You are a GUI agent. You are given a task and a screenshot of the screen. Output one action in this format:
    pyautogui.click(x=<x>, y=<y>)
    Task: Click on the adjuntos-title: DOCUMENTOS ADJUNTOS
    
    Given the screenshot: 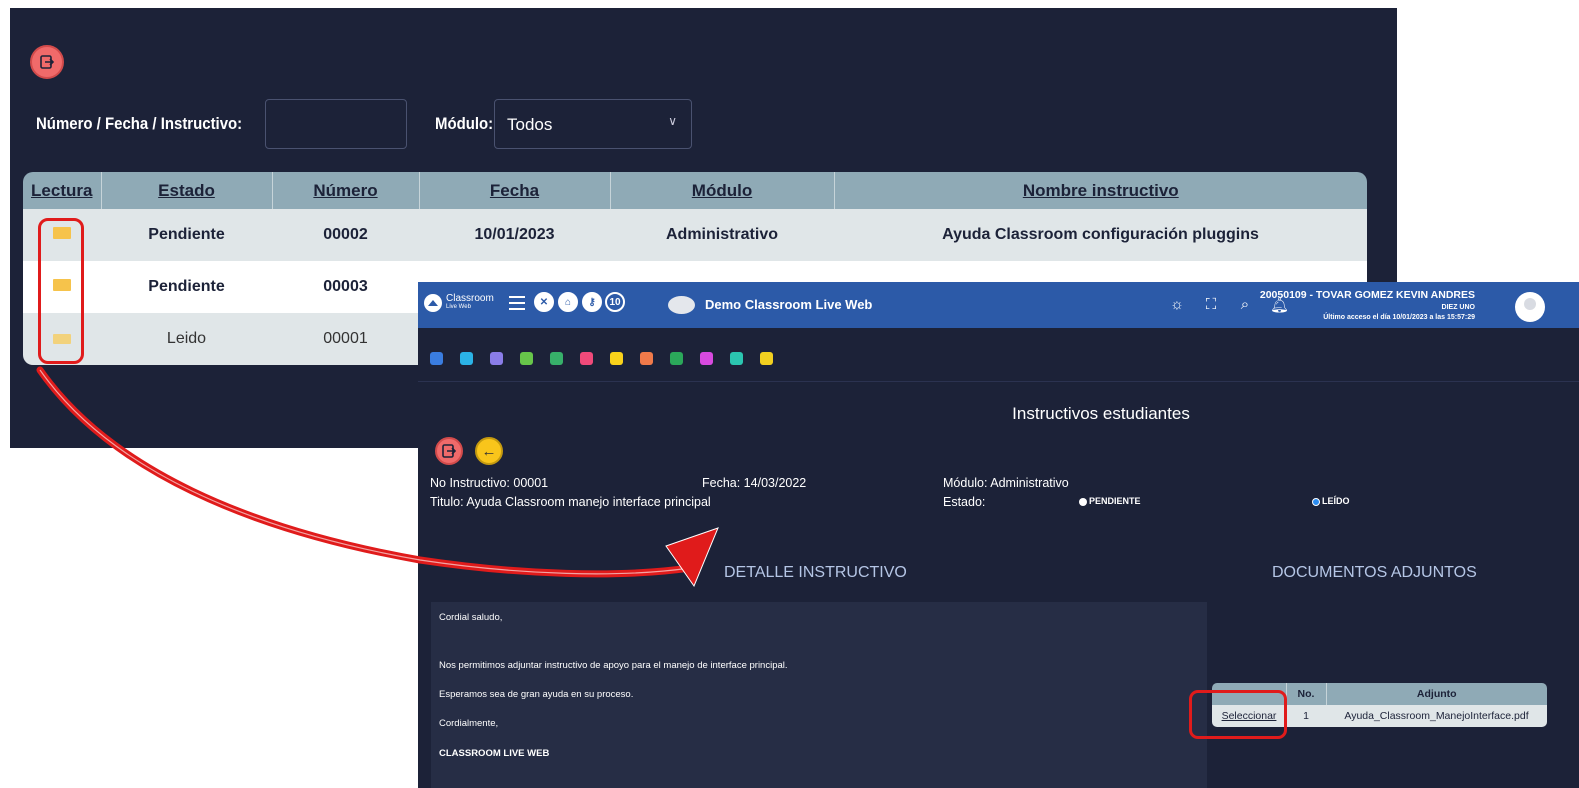 What is the action you would take?
    pyautogui.click(x=1374, y=572)
    